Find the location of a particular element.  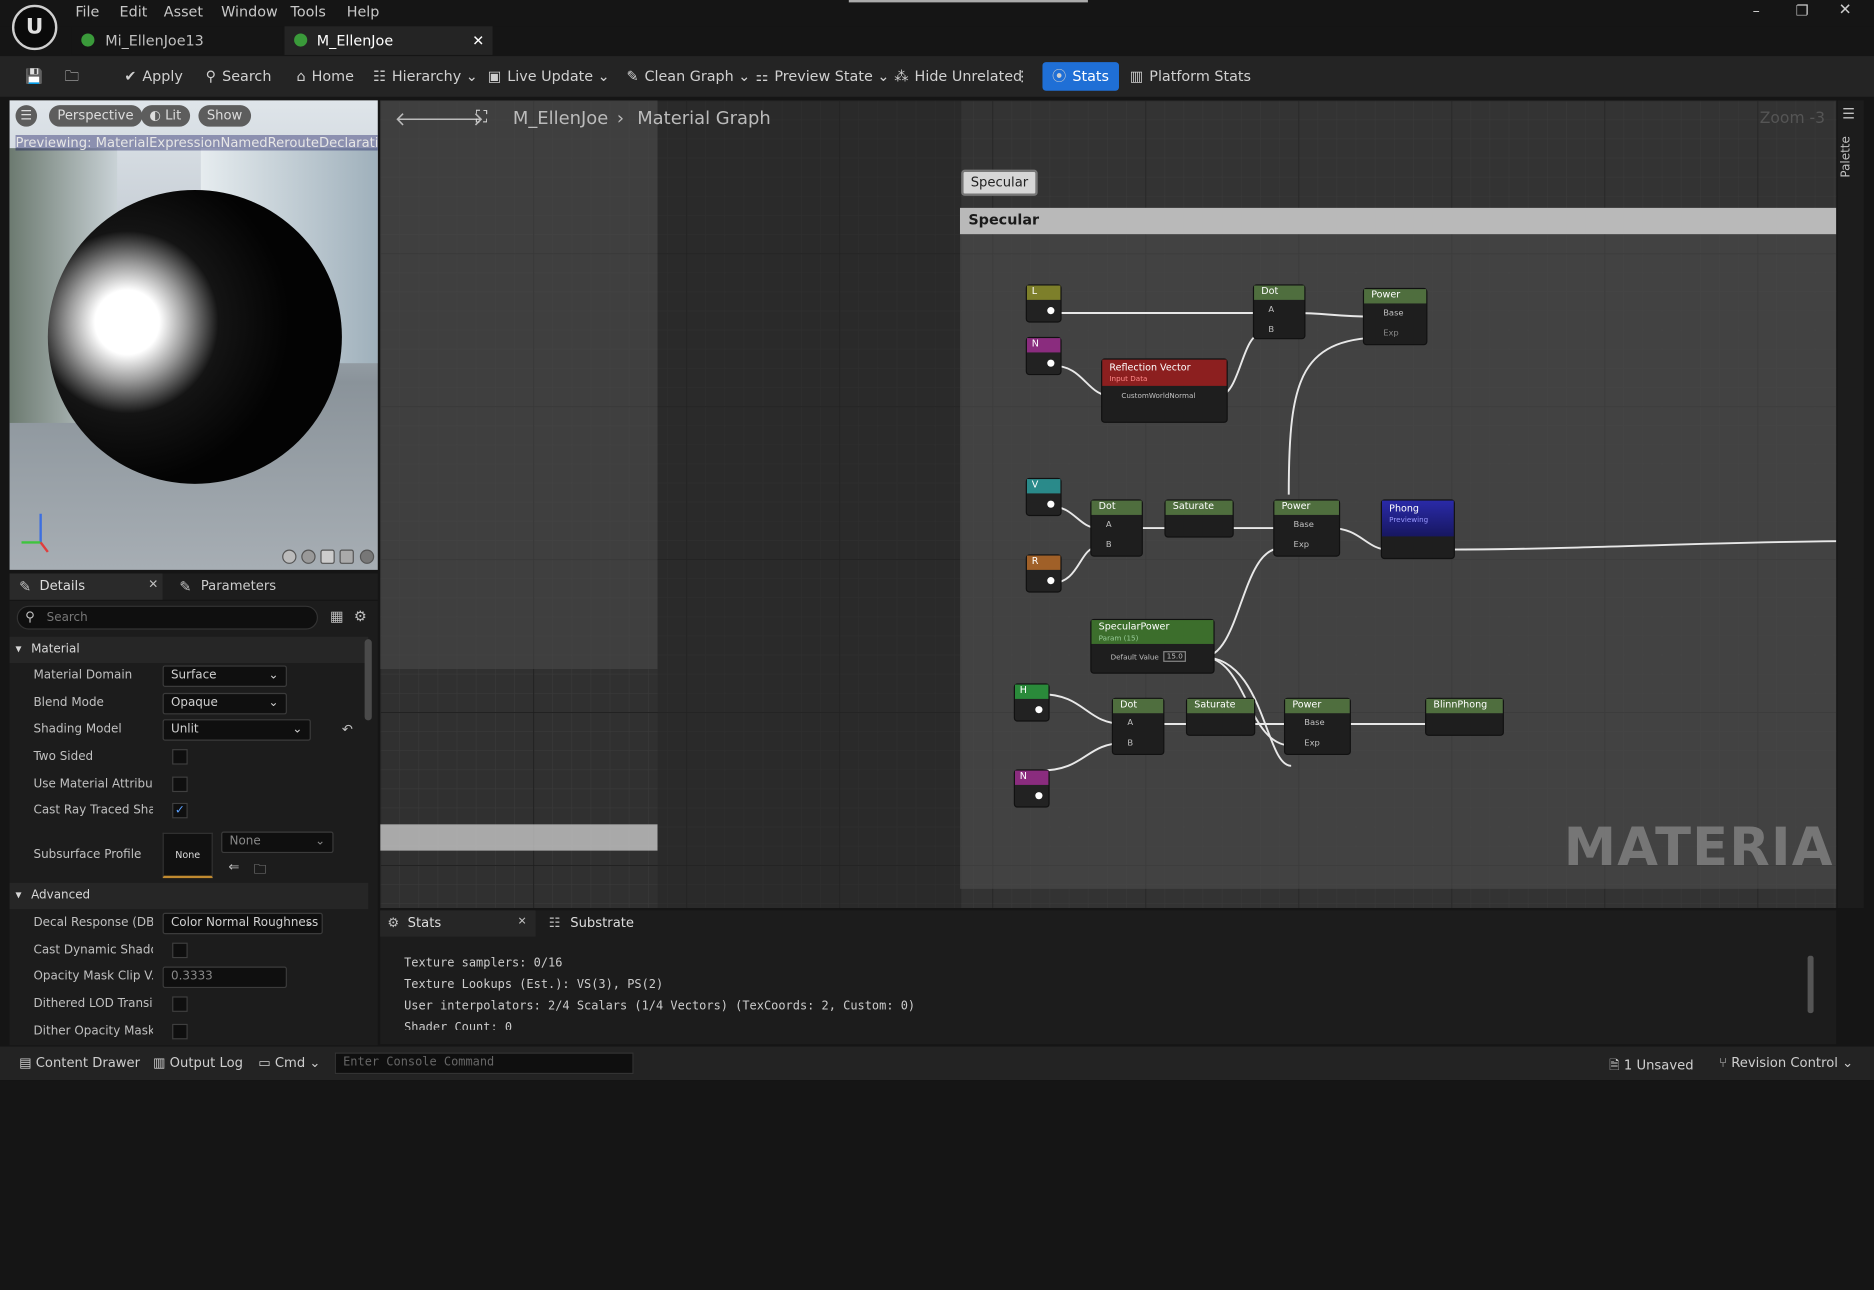

decal-response-dropdown: Color Normal Roughness ⌄ is located at coordinates (242, 923).